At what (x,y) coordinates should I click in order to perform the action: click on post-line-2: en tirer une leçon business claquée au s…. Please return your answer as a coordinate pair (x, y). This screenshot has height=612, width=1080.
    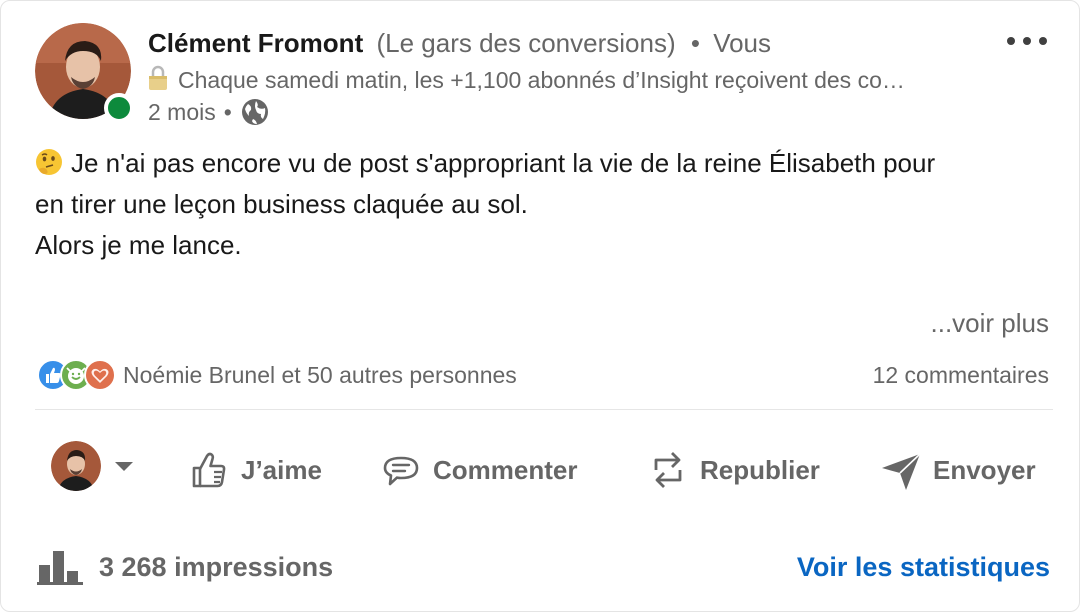
    Looking at the image, I should click on (281, 204).